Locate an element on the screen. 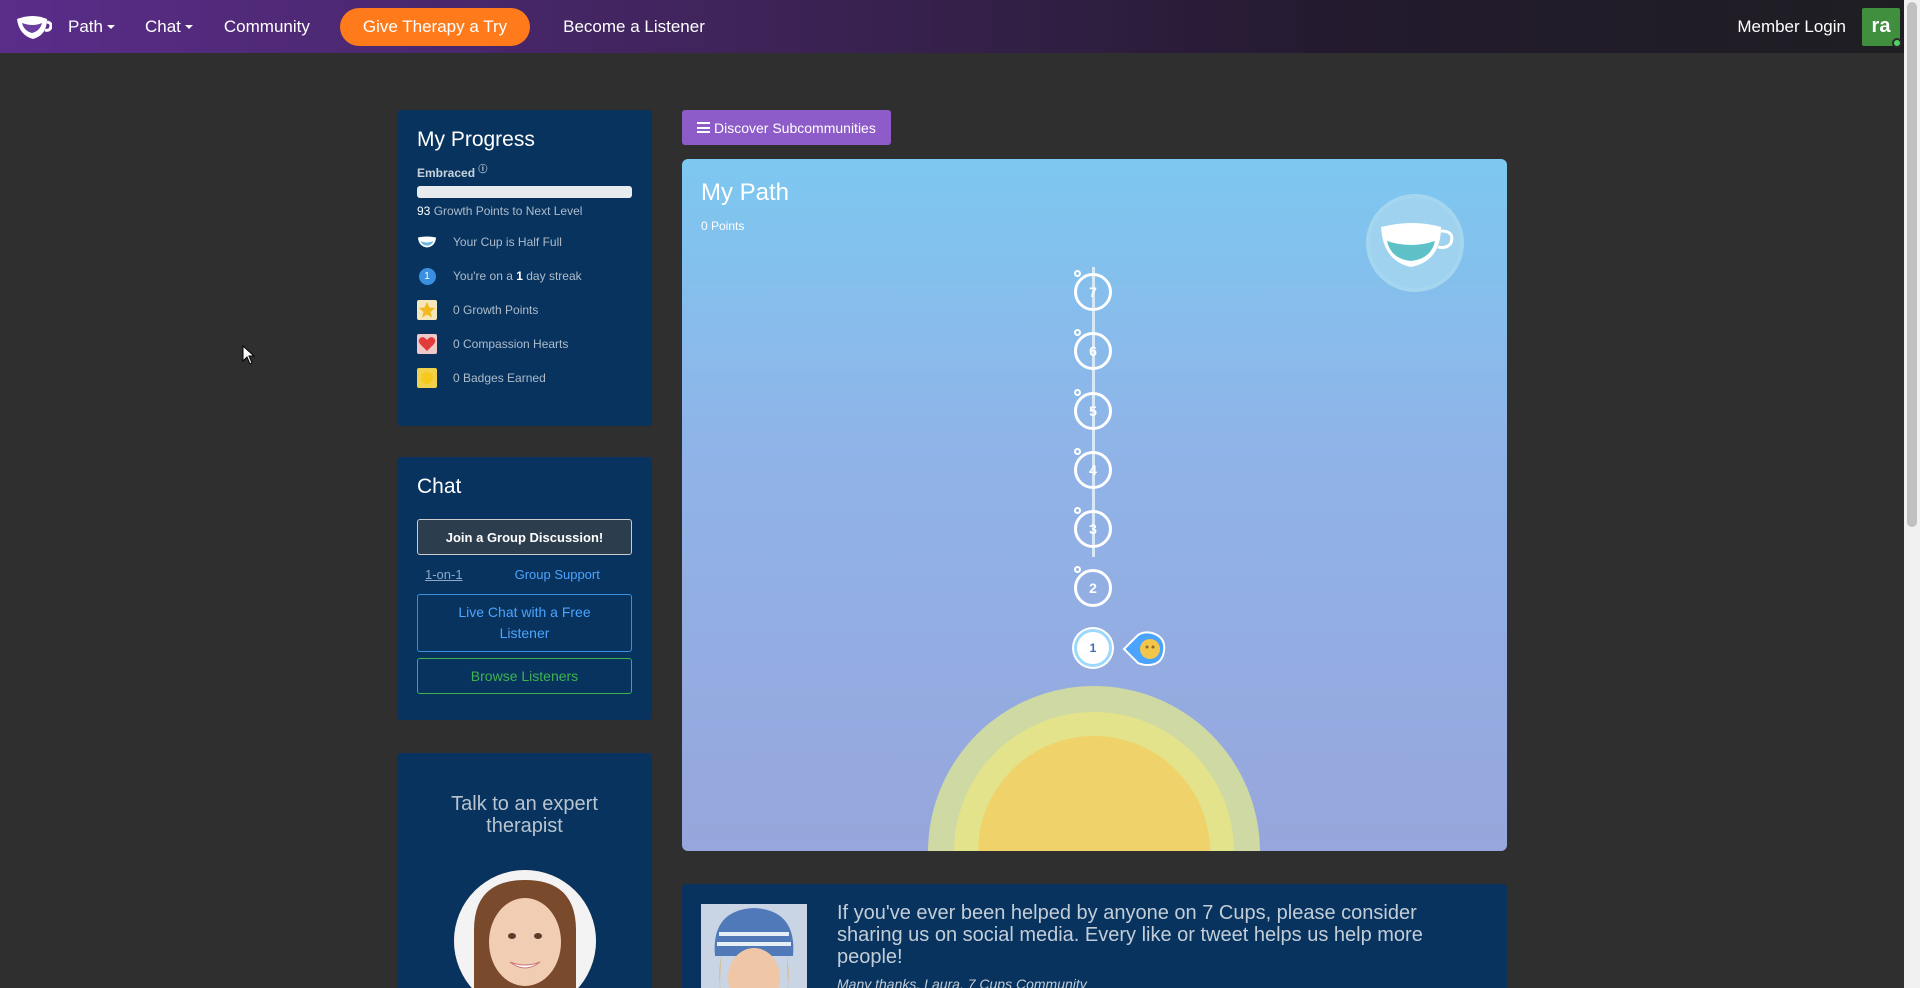 The image size is (1920, 988). nav-chat-dropdown: Chat is located at coordinates (169, 27).